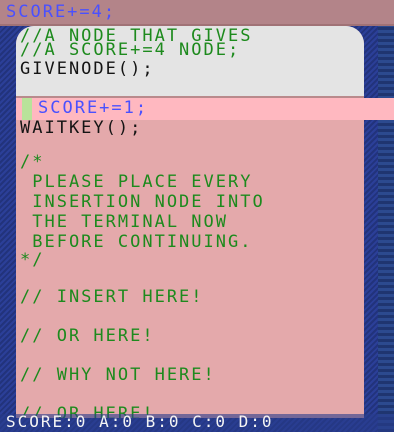 Image resolution: width=394 pixels, height=432 pixels. Describe the element at coordinates (27, 109) in the screenshot. I see `insertion-node-handle` at that location.